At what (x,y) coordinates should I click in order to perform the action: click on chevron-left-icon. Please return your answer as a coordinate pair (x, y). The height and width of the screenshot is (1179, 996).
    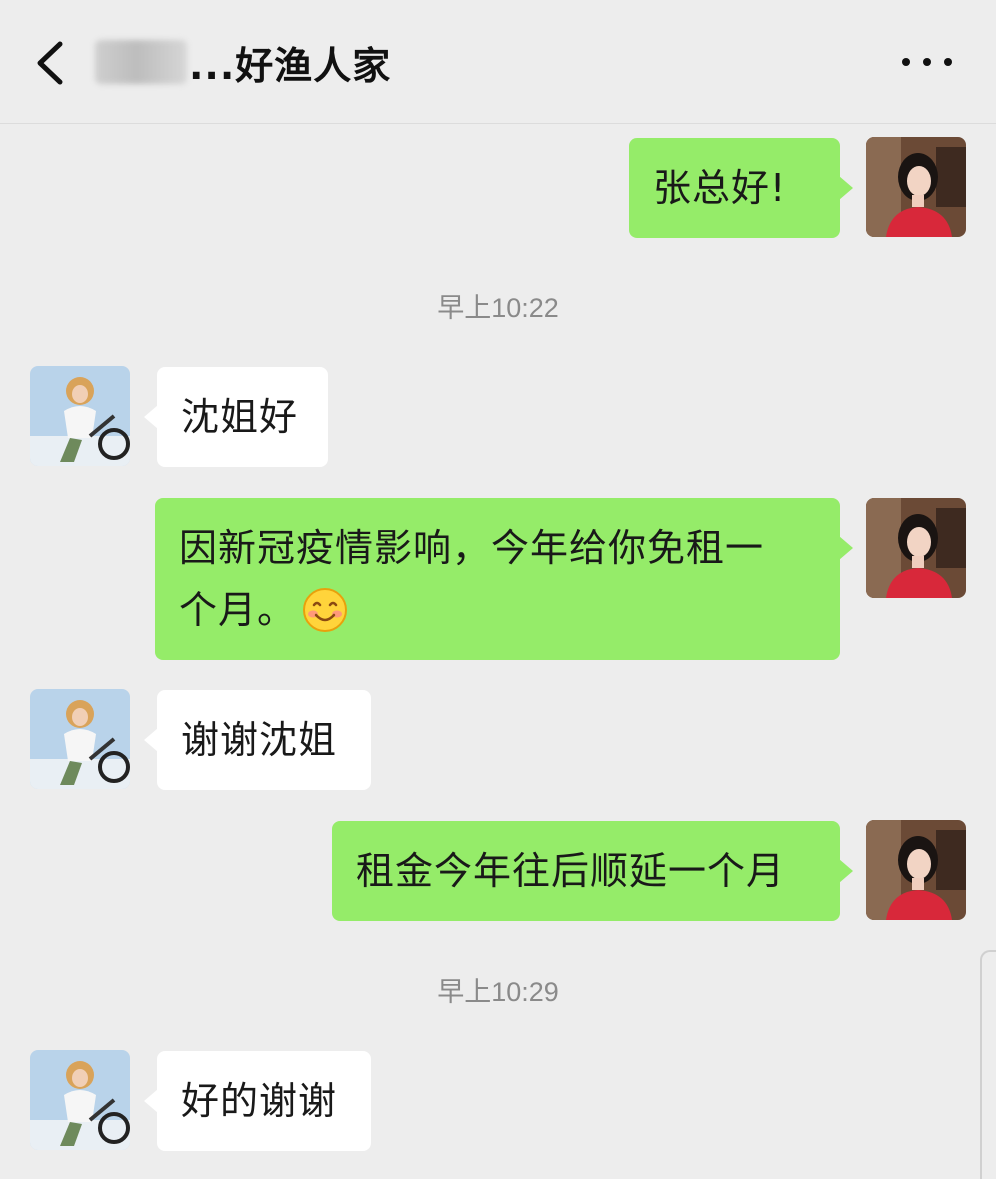
    Looking at the image, I should click on (50, 63).